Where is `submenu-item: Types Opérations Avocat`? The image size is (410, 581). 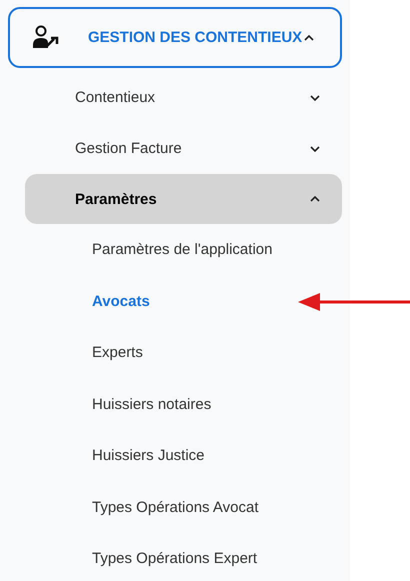 submenu-item: Types Opérations Avocat is located at coordinates (187, 507).